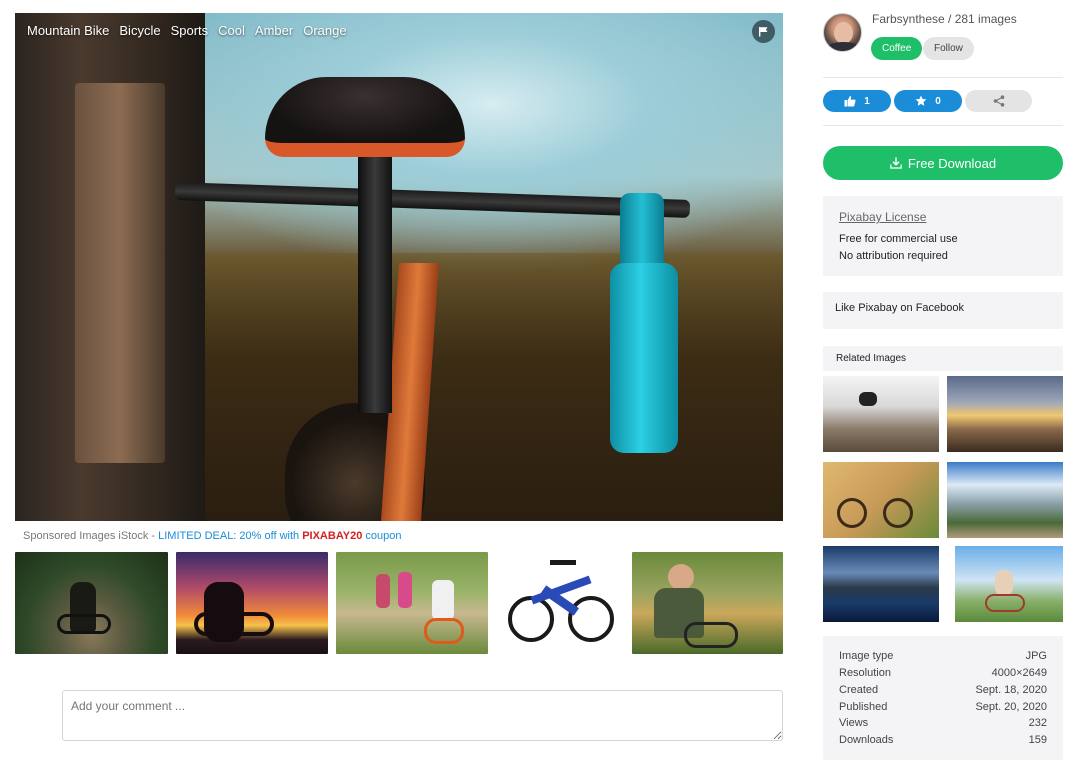 Image resolution: width=1078 pixels, height=769 pixels. What do you see at coordinates (857, 101) in the screenshot?
I see `like-button: 1` at bounding box center [857, 101].